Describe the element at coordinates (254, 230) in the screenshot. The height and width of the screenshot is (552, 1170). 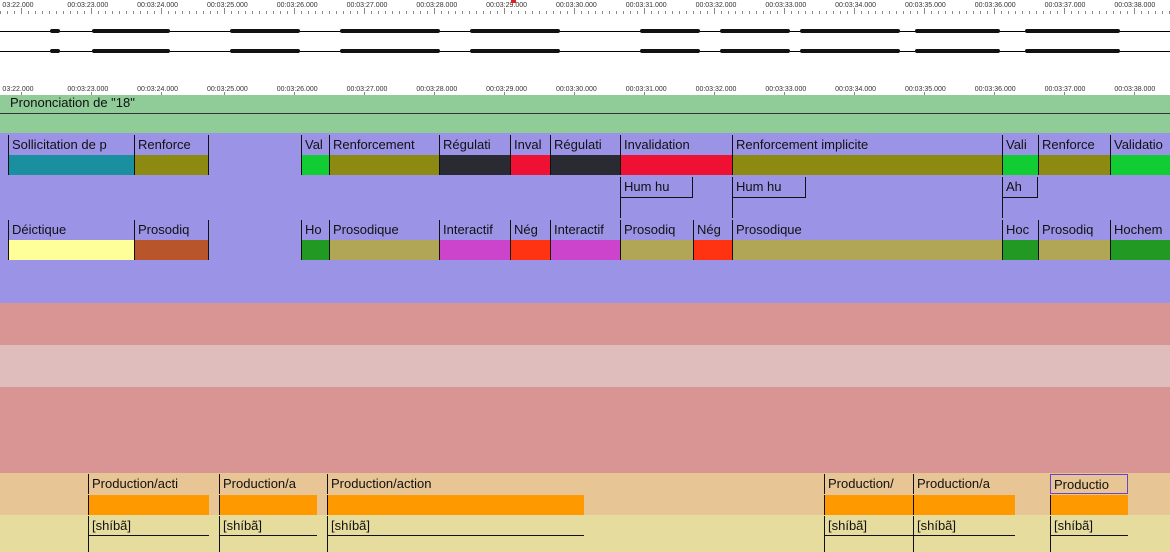
I see `type-segment` at that location.